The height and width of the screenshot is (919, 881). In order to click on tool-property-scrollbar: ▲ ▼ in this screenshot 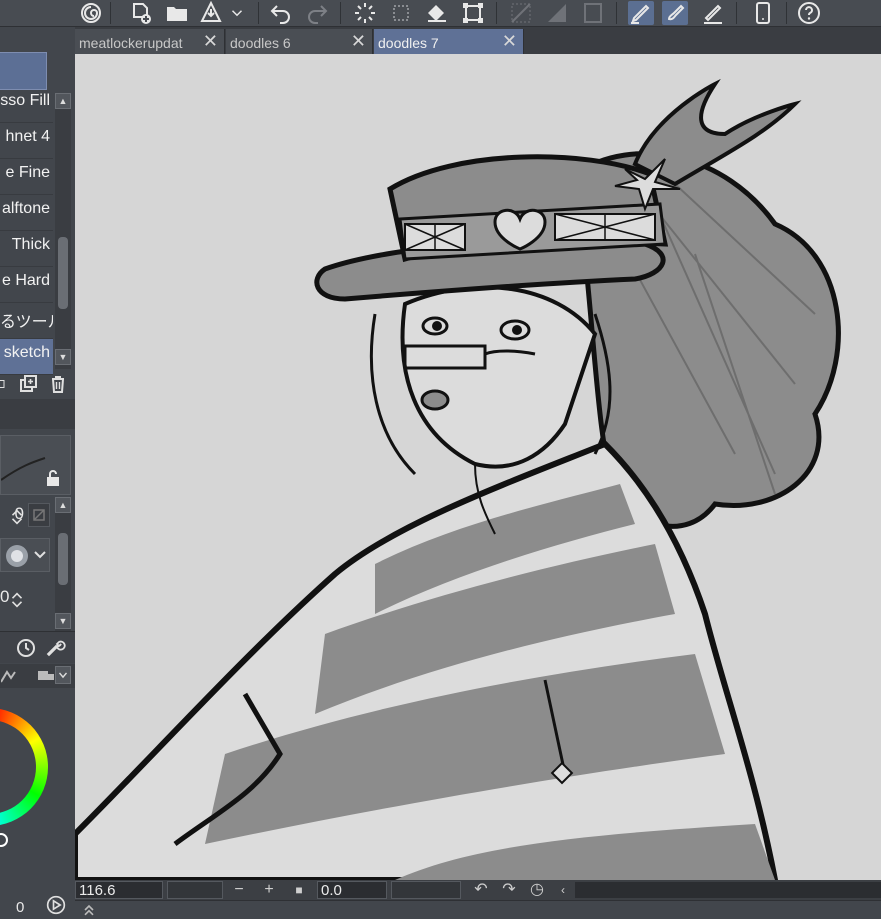, I will do `click(63, 564)`.